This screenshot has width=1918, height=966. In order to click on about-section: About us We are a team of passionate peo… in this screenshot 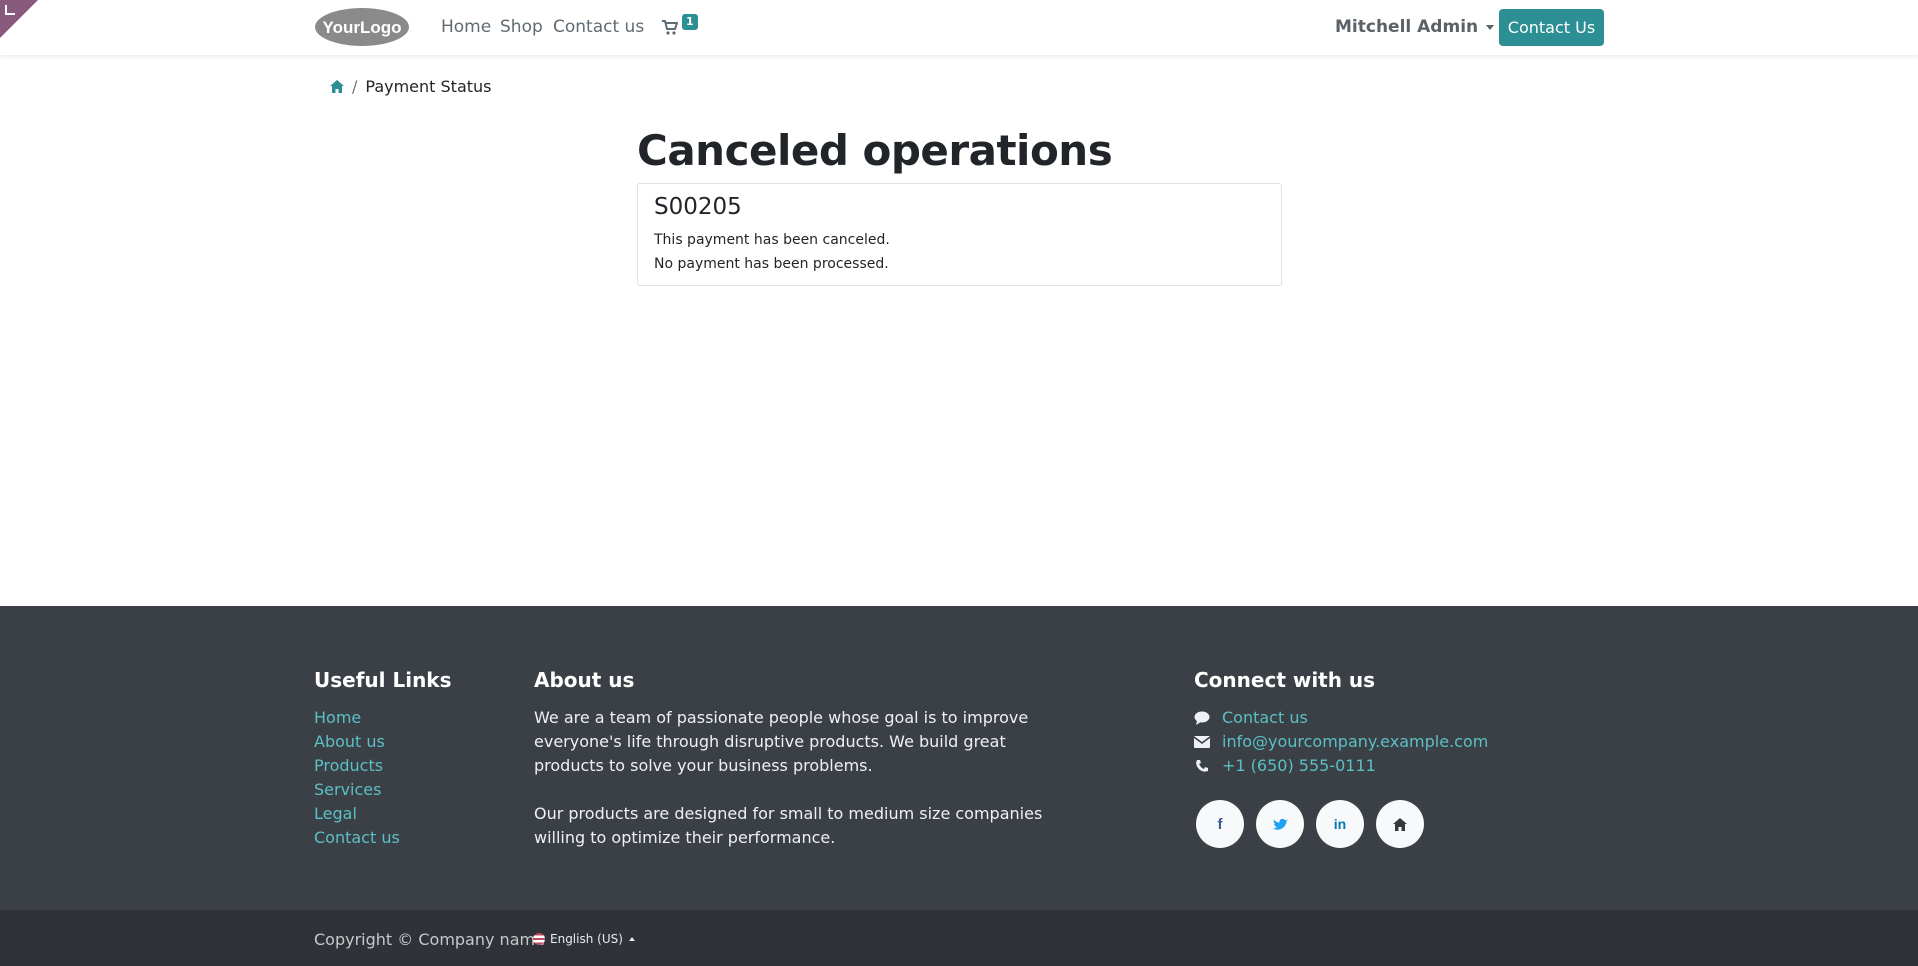, I will do `click(799, 759)`.